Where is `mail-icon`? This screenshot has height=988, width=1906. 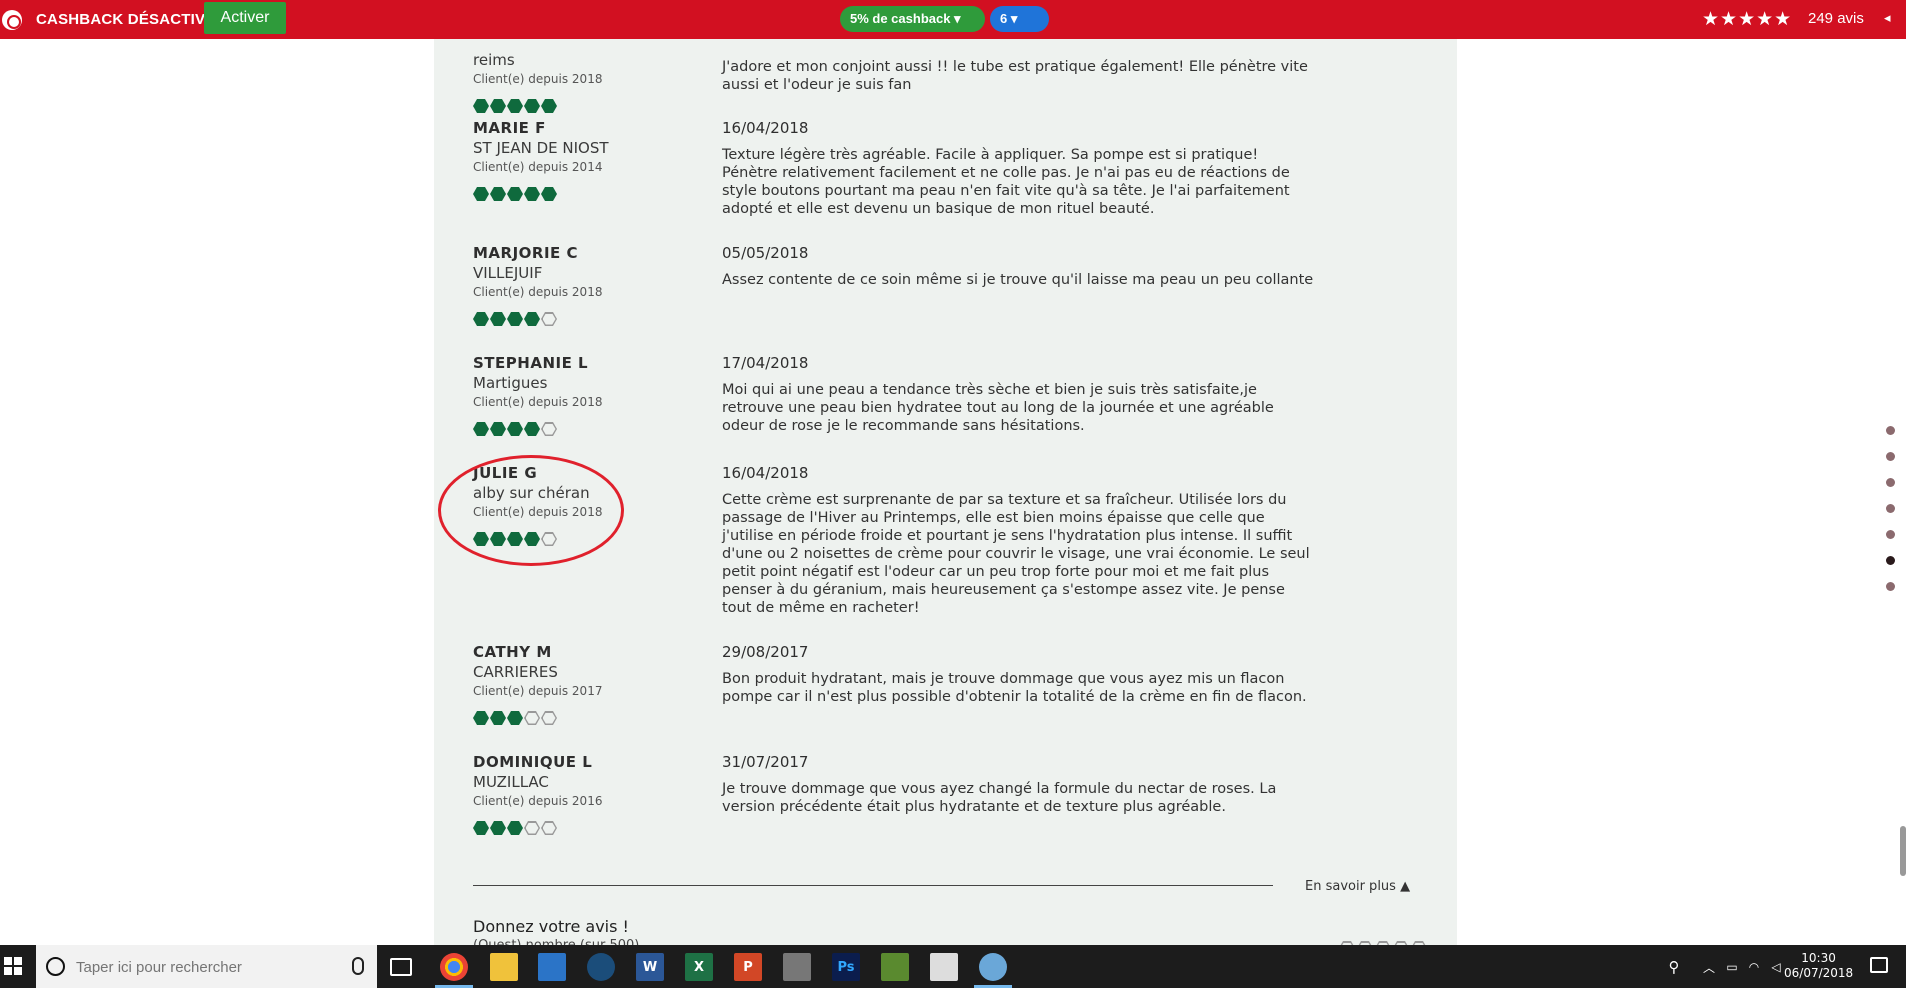 mail-icon is located at coordinates (944, 967).